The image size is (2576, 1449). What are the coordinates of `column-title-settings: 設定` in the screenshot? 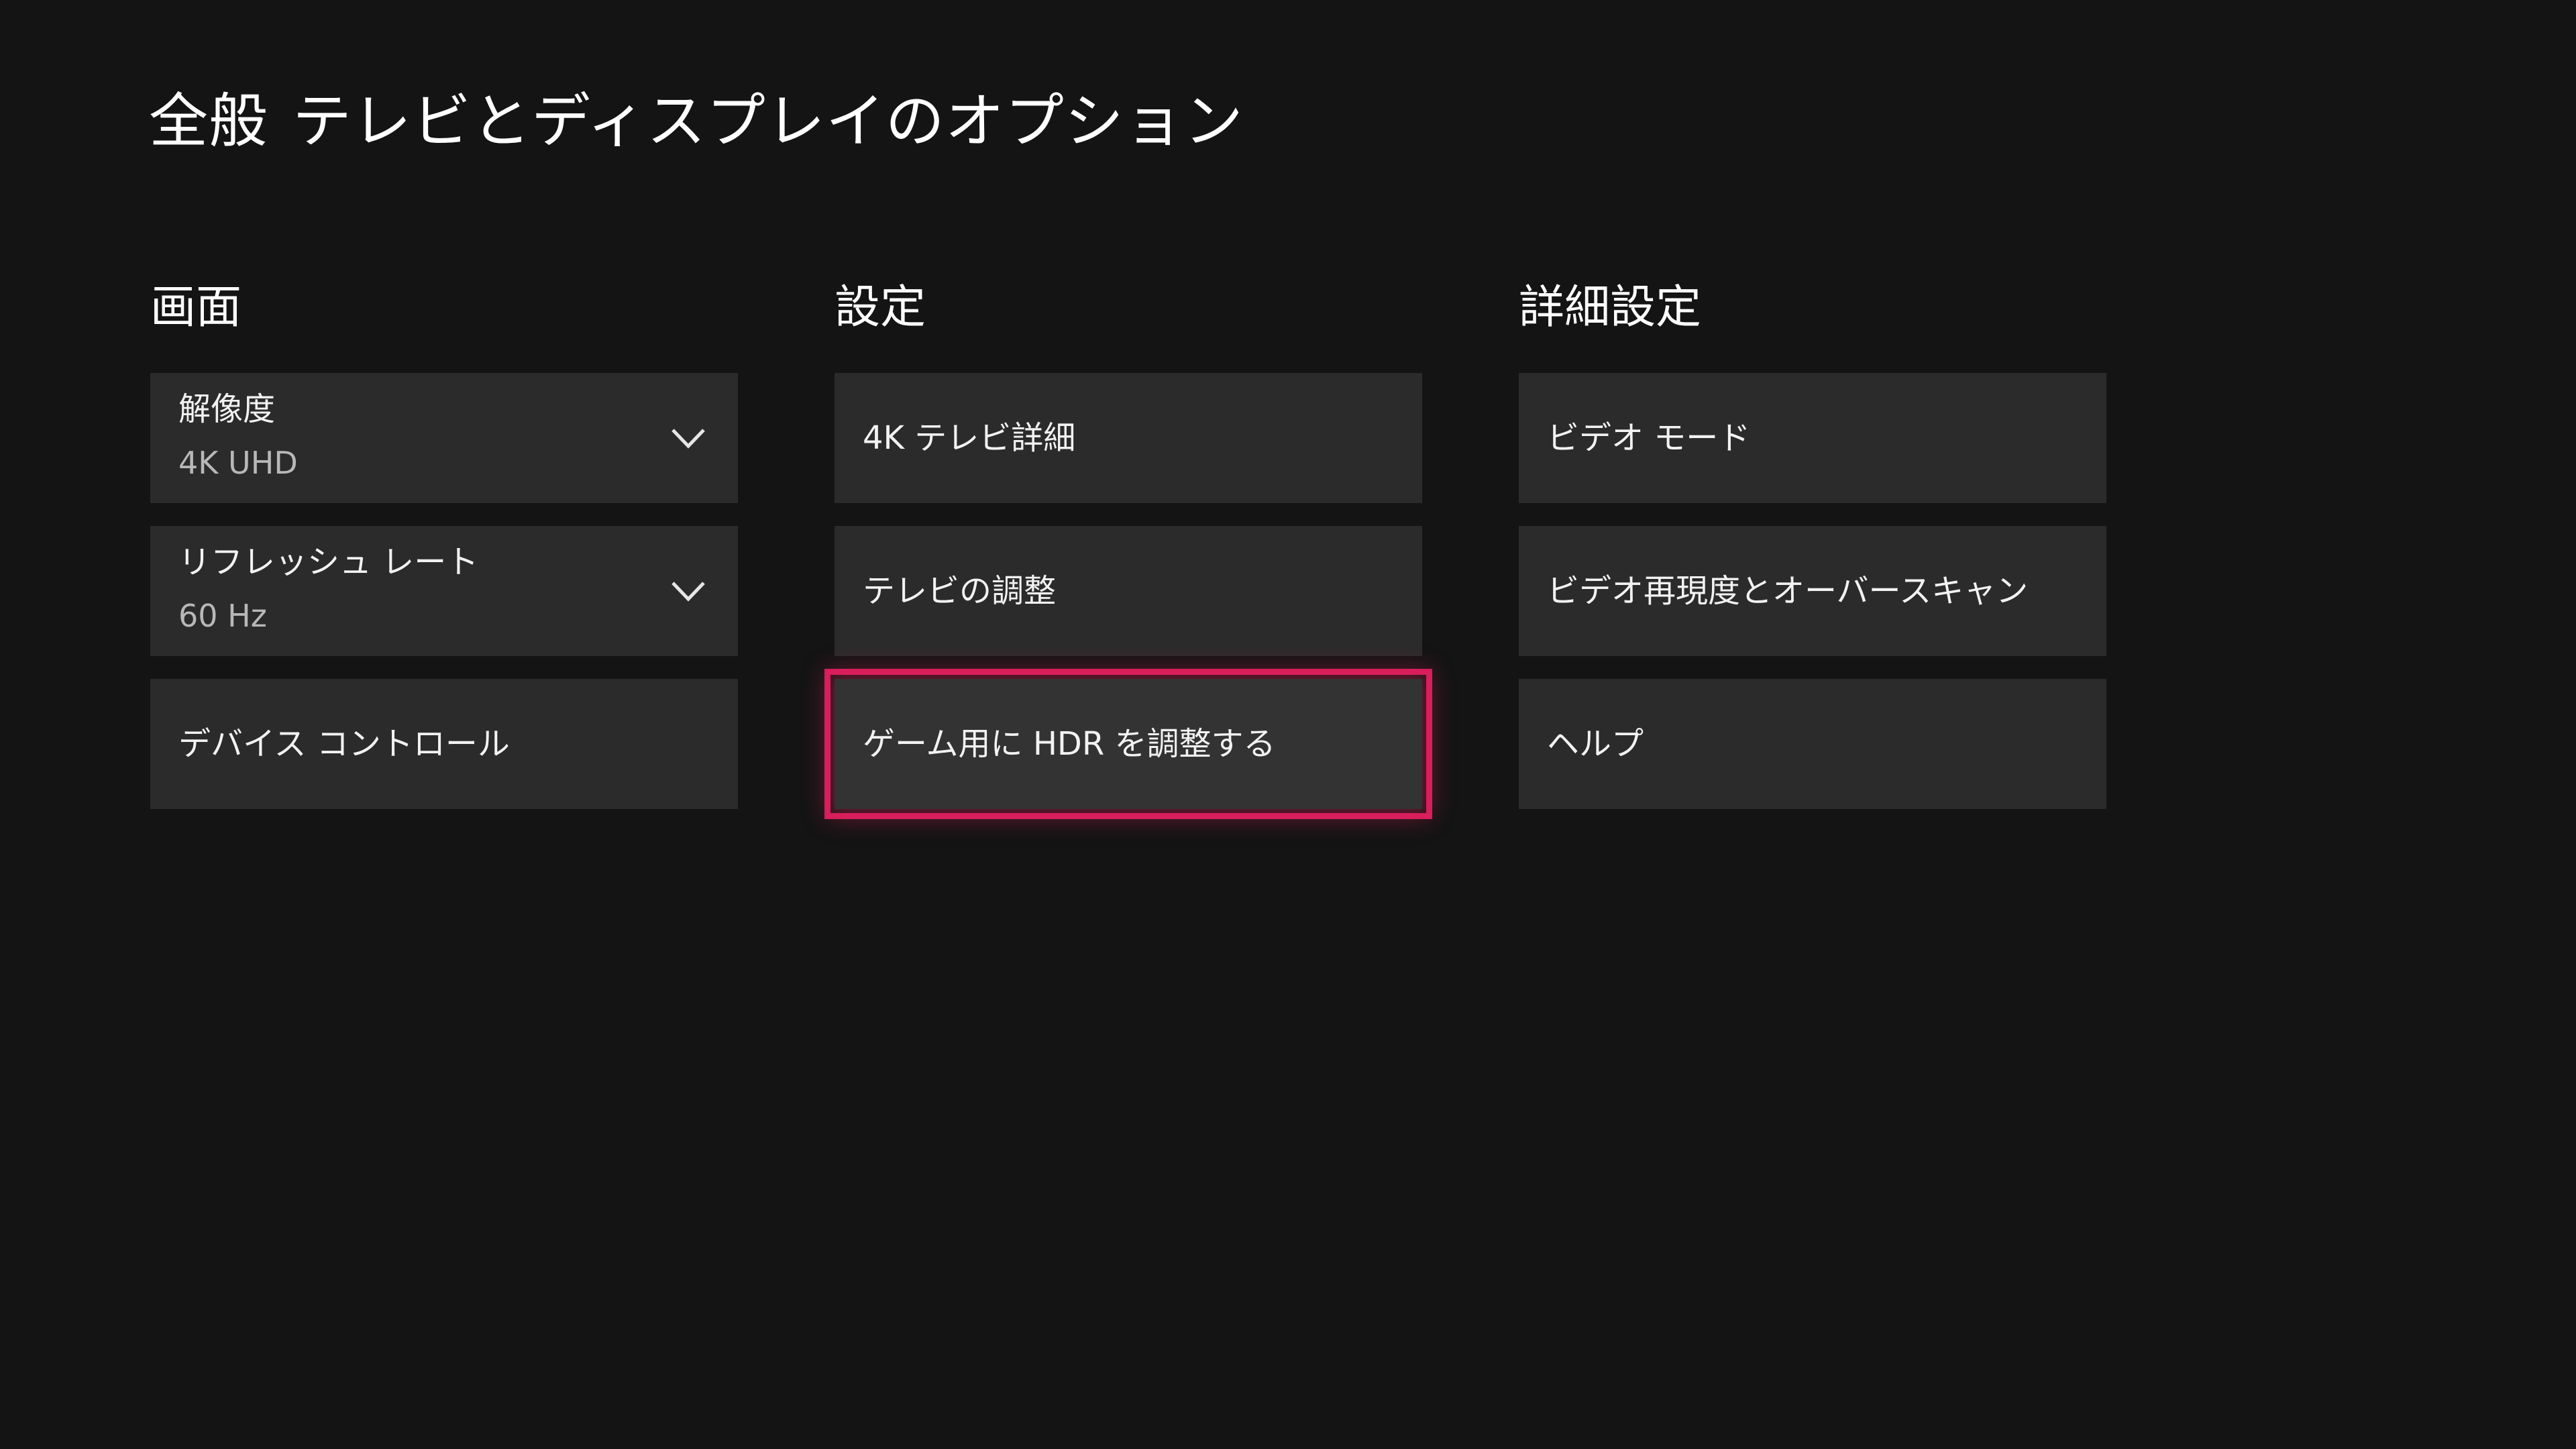 It's located at (880, 307).